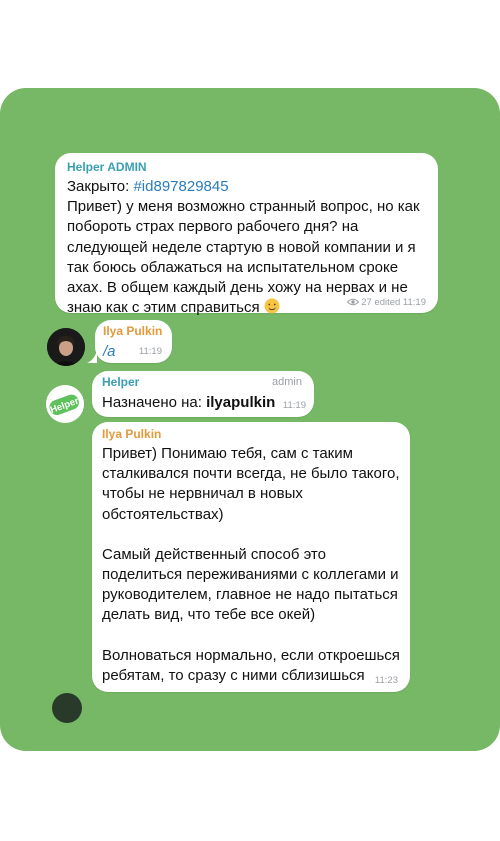 Image resolution: width=500 pixels, height=841 pixels. Describe the element at coordinates (180, 186) in the screenshot. I see `hashtag-link: #id897829845` at that location.